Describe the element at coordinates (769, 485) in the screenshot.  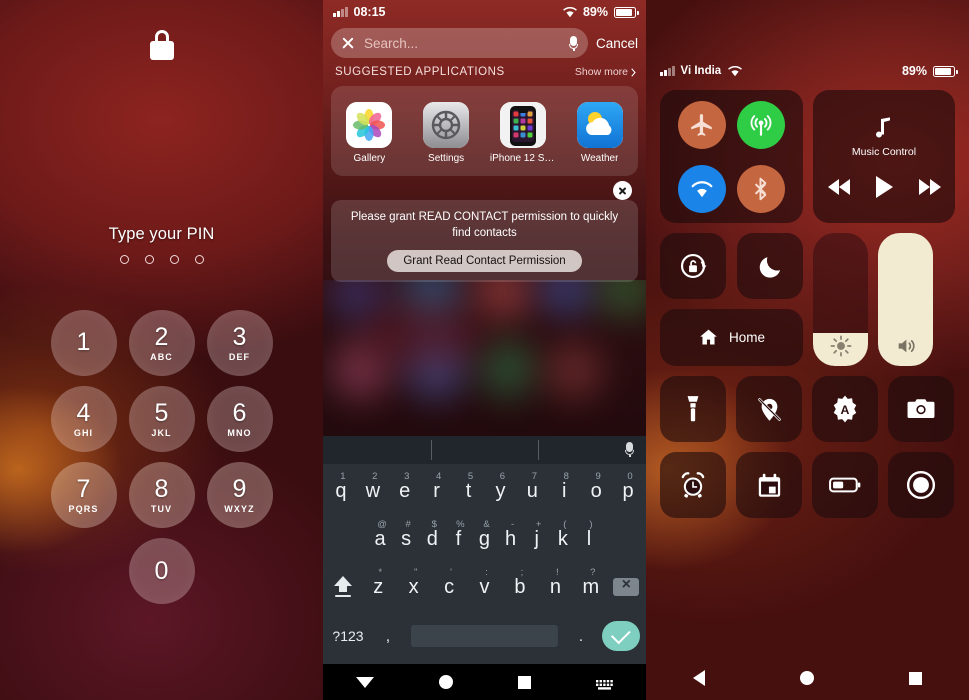
I see `calendar-shortcut` at that location.